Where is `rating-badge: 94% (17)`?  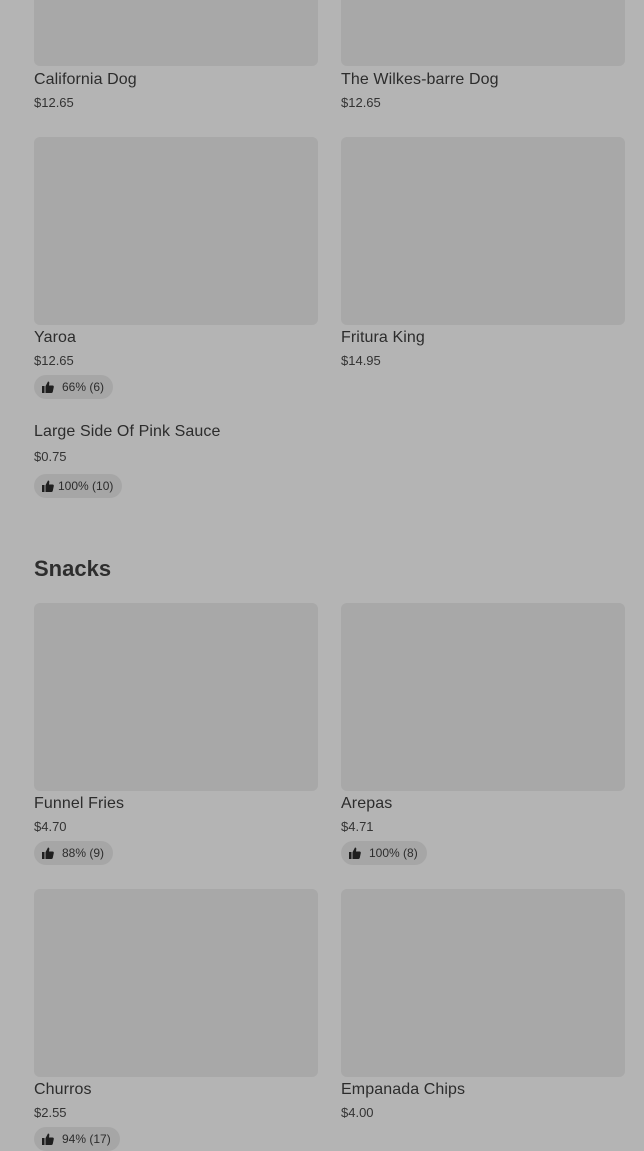
rating-badge: 94% (17) is located at coordinates (77, 1139).